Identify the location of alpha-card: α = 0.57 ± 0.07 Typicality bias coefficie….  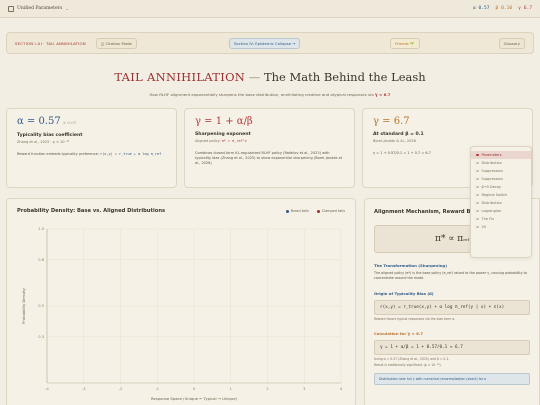
(91, 148).